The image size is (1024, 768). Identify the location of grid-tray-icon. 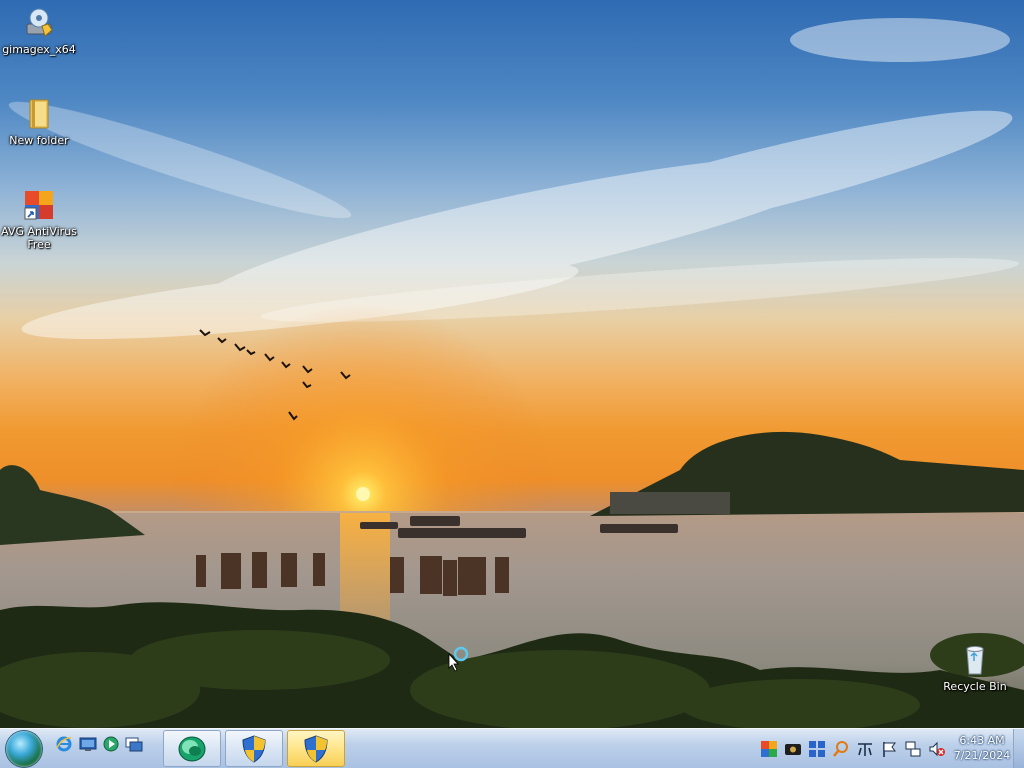
(817, 749).